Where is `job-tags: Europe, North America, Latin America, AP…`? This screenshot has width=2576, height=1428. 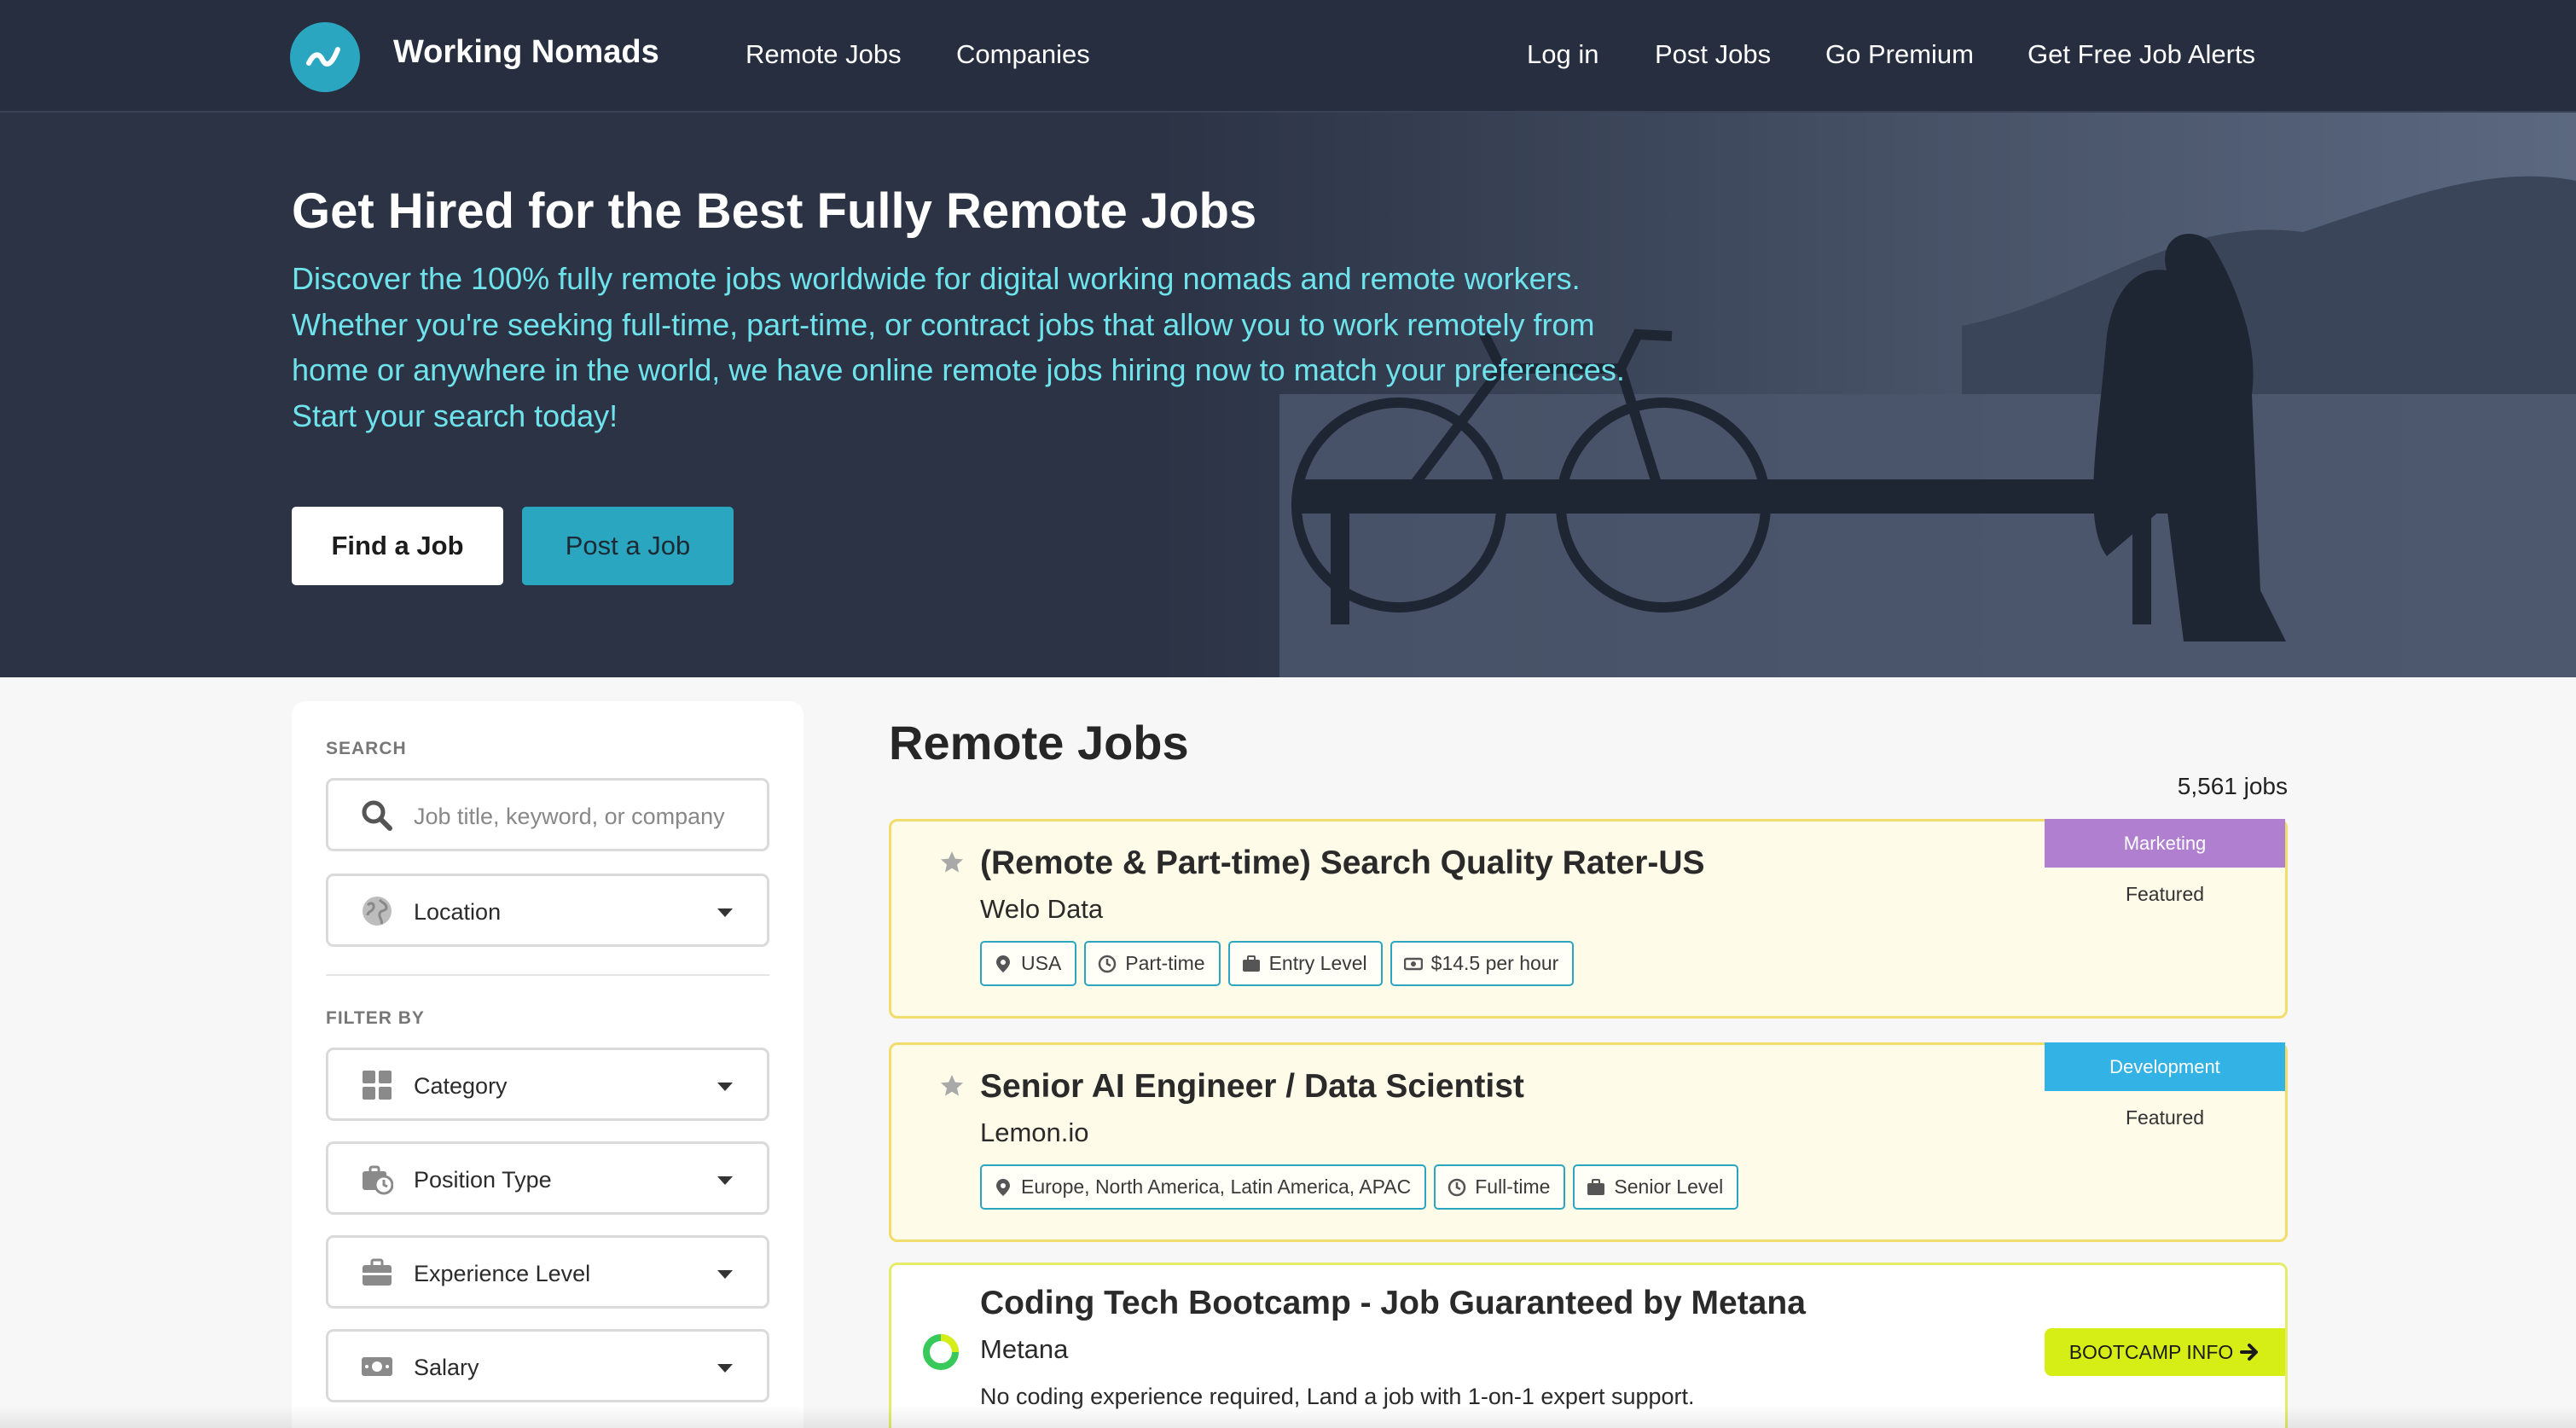
job-tags: Europe, North America, Latin America, AP… is located at coordinates (1359, 1187).